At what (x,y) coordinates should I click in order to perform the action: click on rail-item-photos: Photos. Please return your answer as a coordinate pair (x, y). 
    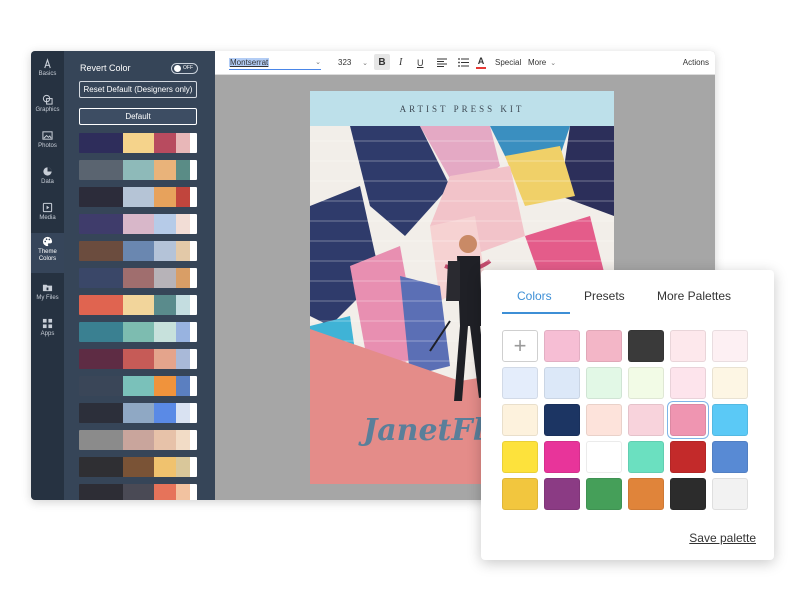
    Looking at the image, I should click on (47, 144).